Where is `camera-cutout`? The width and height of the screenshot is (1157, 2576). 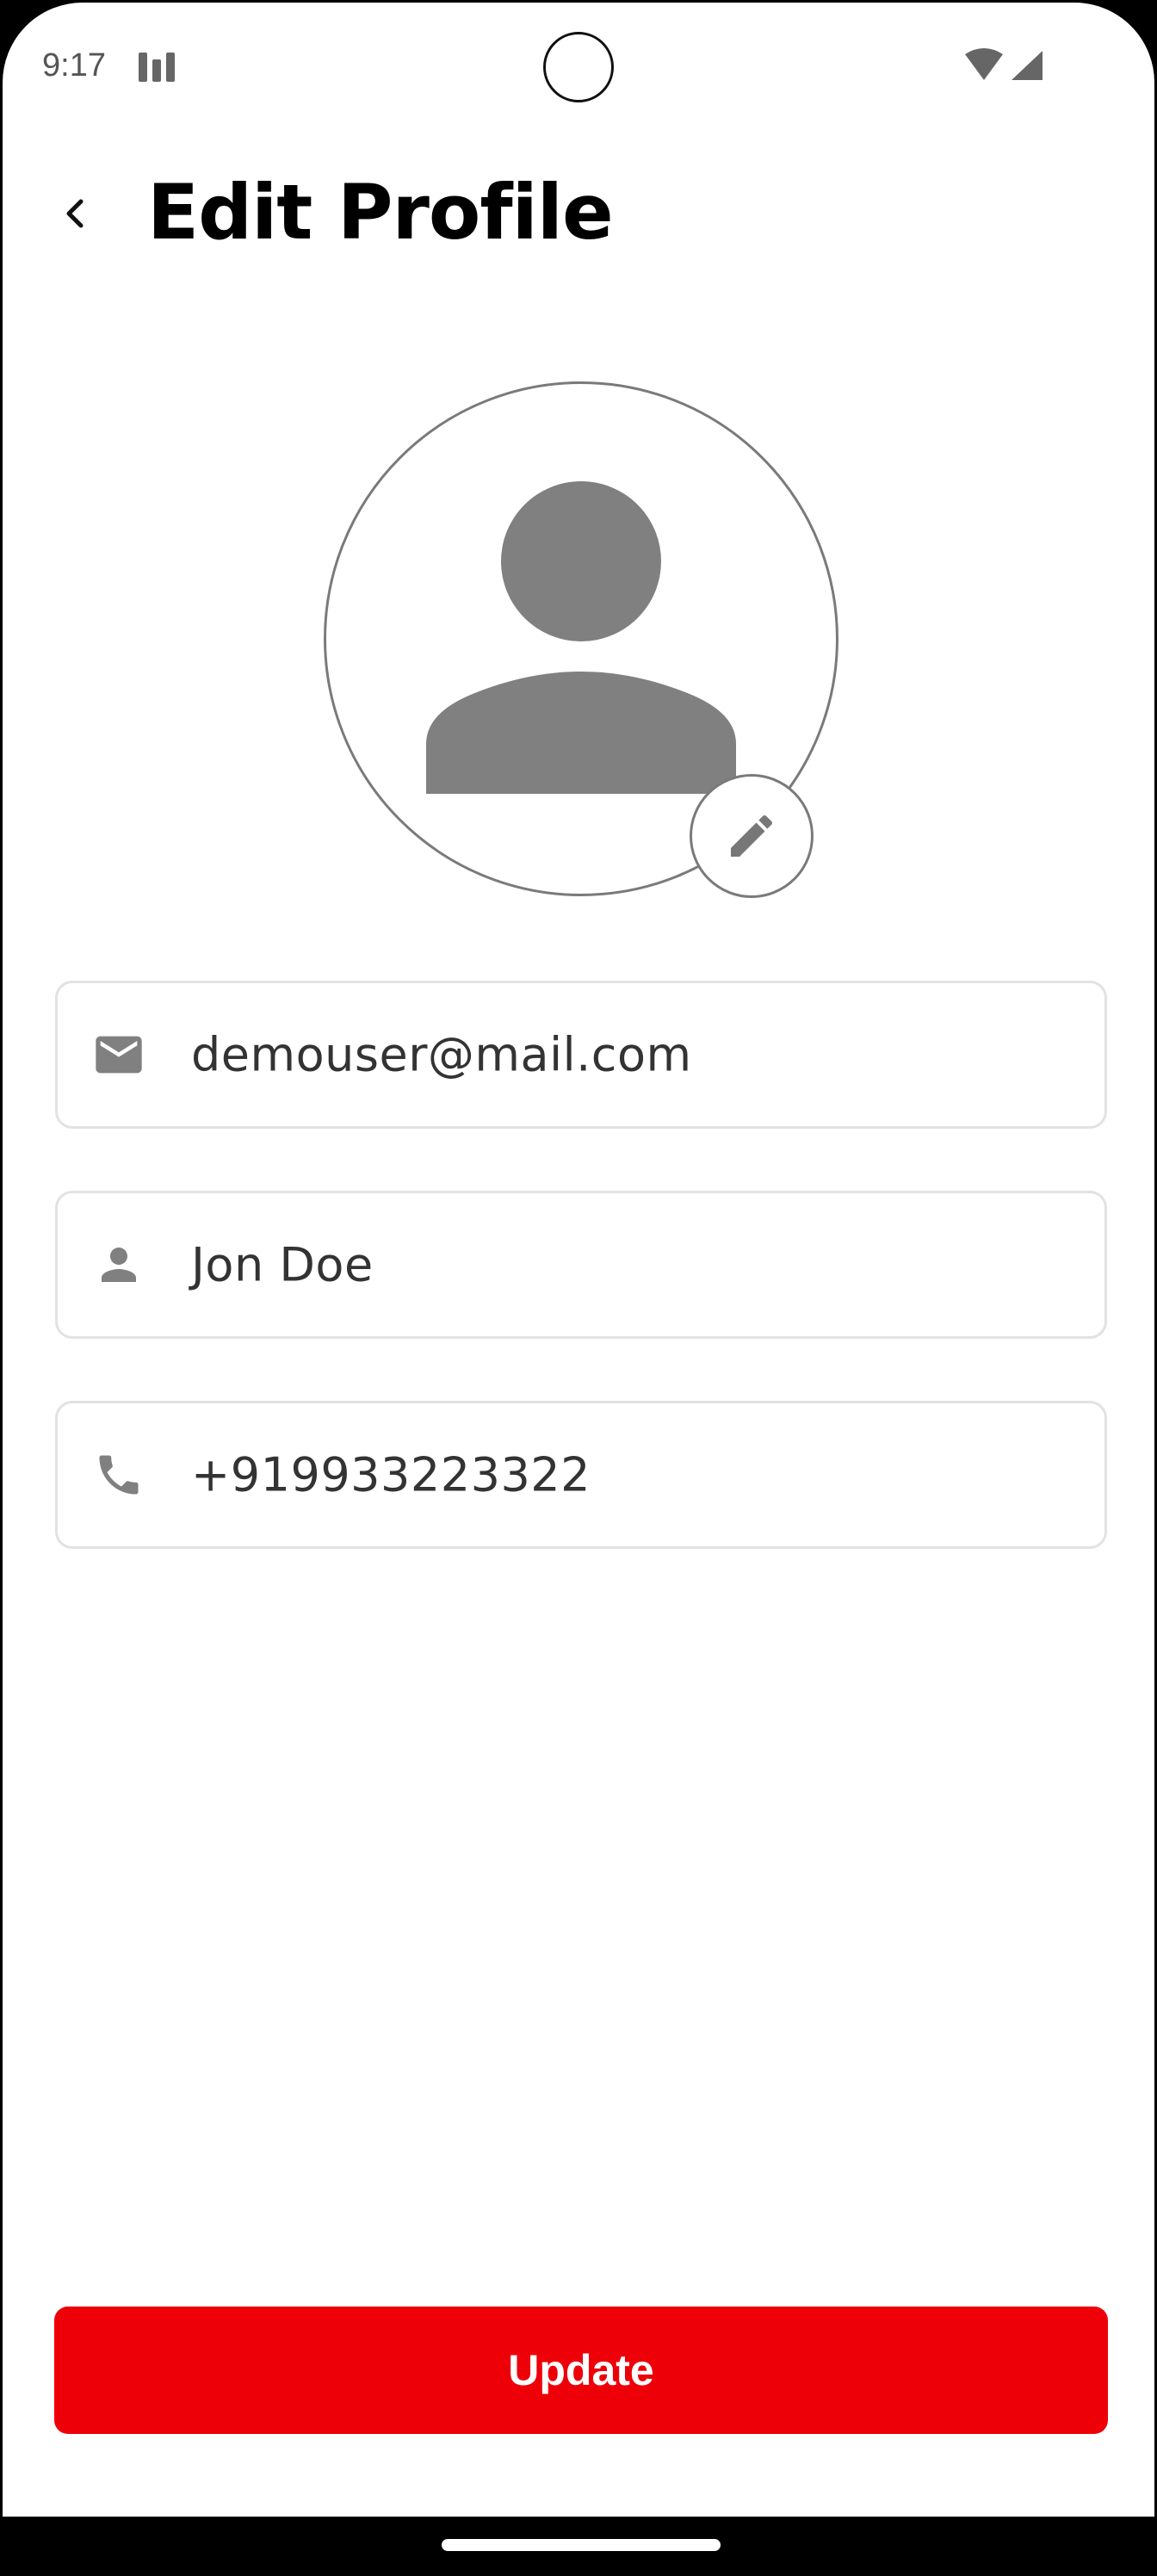
camera-cutout is located at coordinates (579, 67).